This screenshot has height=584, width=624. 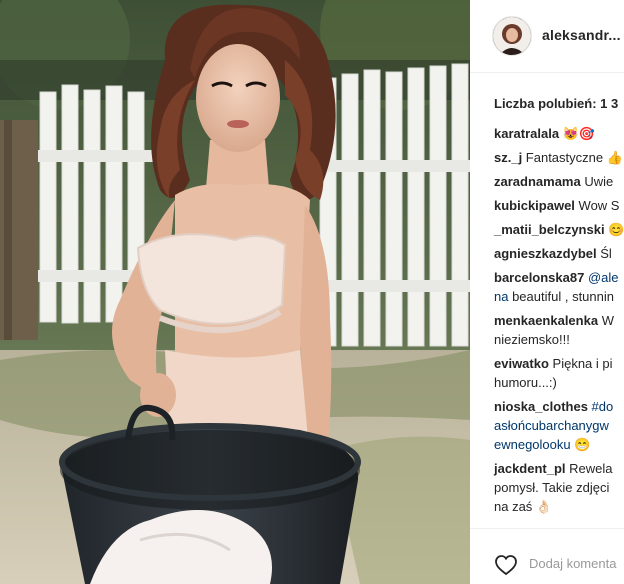 What do you see at coordinates (597, 181) in the screenshot?
I see `comment-text: Uwie` at bounding box center [597, 181].